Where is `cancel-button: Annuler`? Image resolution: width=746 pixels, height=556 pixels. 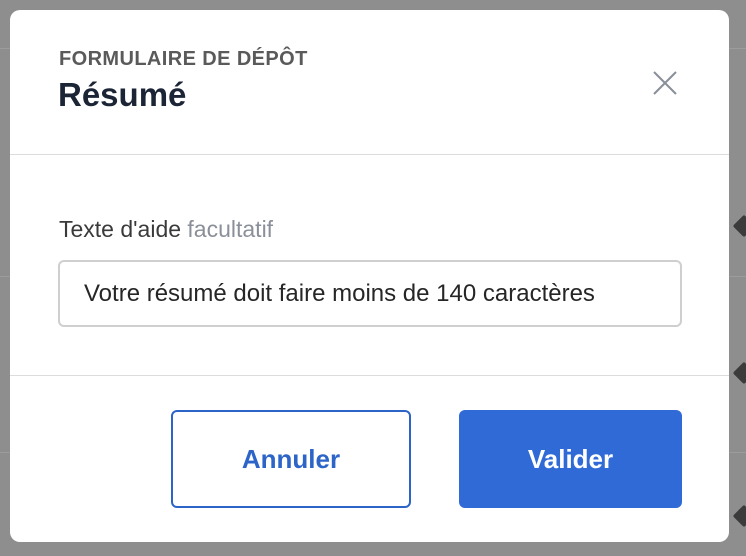
cancel-button: Annuler is located at coordinates (291, 459).